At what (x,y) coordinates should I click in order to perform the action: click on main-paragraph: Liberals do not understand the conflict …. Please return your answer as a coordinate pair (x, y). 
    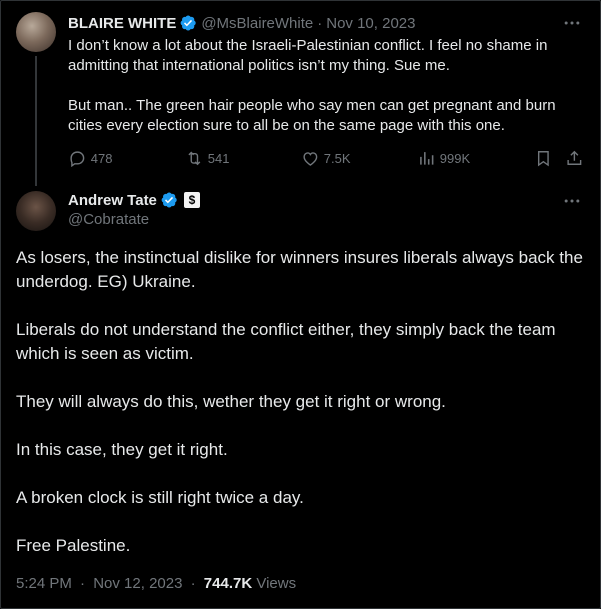
    Looking at the image, I should click on (286, 341).